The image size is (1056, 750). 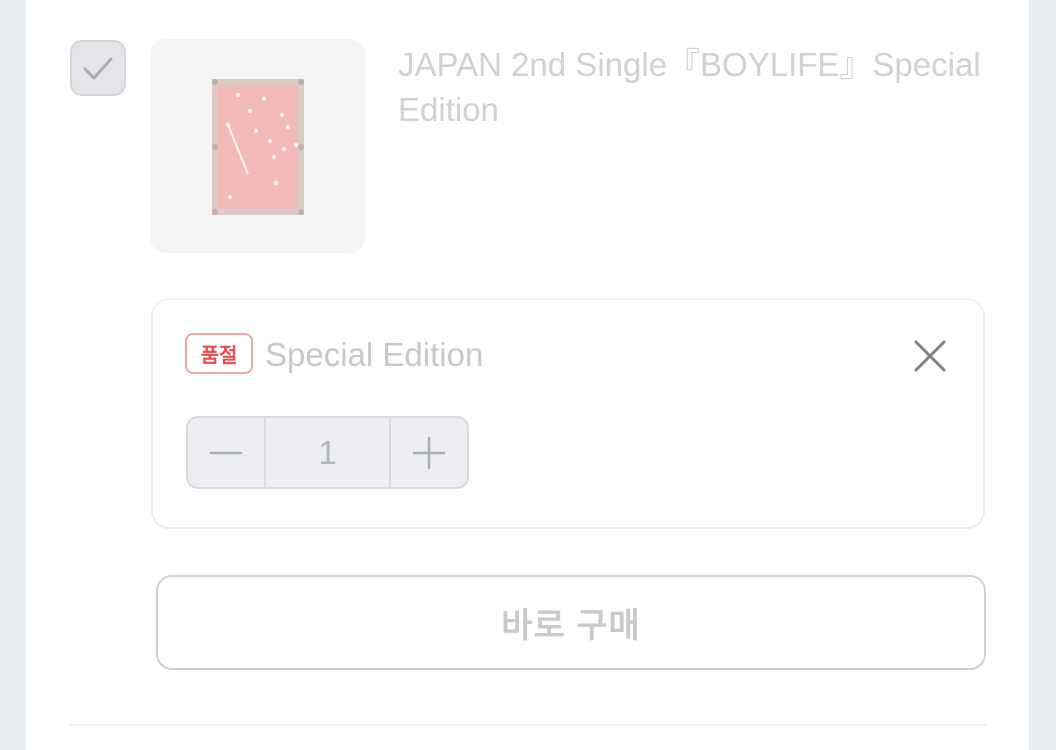 I want to click on check-icon, so click(x=98, y=68).